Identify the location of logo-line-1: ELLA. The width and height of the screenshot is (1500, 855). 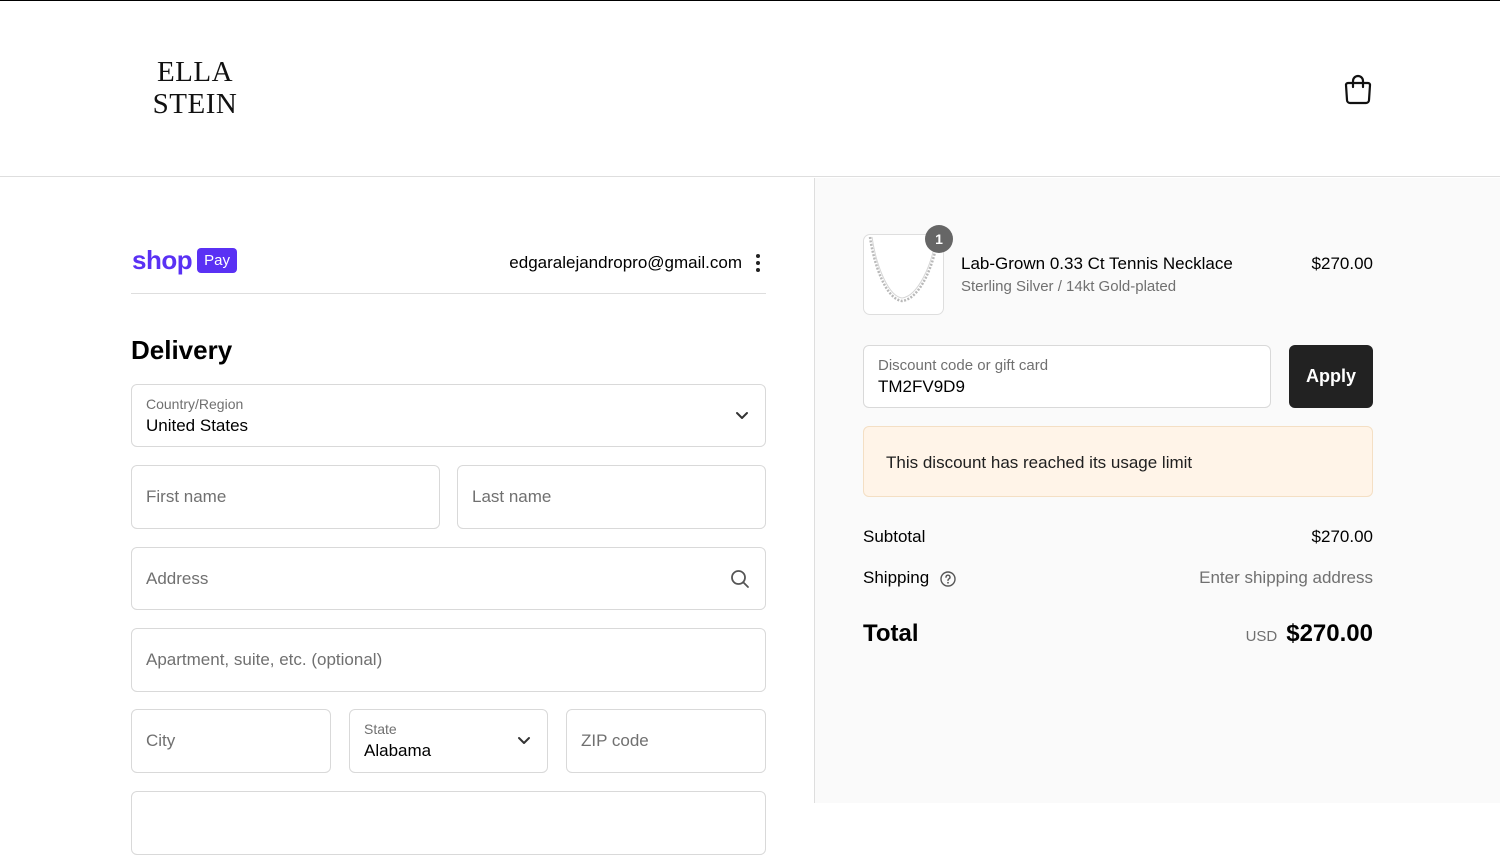
(195, 72).